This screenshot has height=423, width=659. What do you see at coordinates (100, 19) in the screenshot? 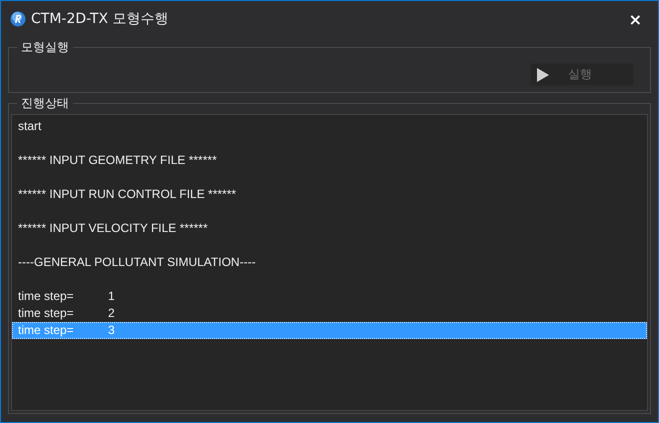
I see `window-title: CTM-2D-TX 모형수행` at bounding box center [100, 19].